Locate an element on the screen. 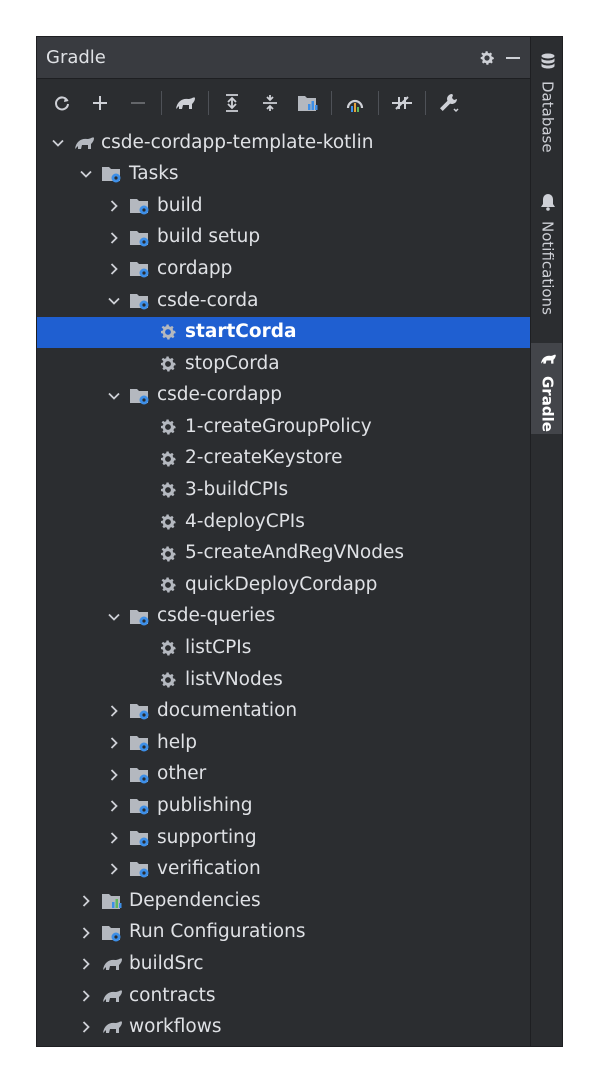 Image resolution: width=600 pixels, height=1083 pixels. tree-node: csde-cordapp is located at coordinates (283, 396).